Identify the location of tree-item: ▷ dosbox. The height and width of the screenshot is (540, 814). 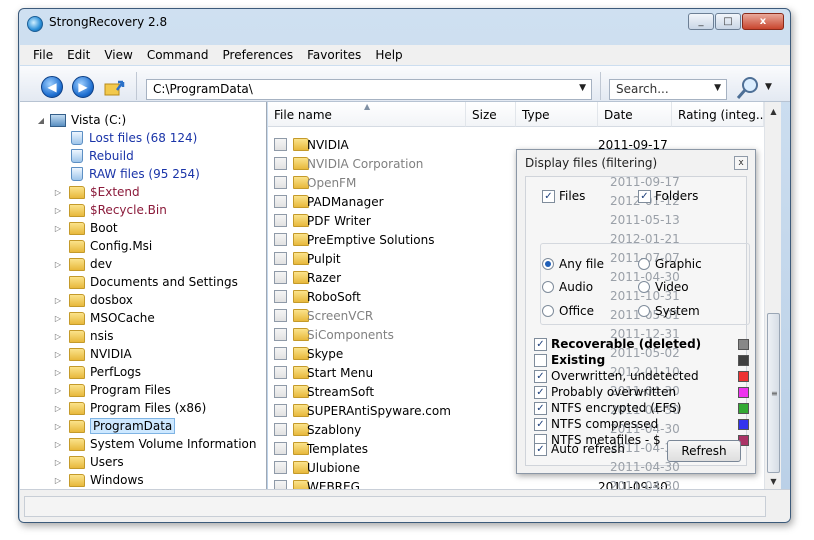
(94, 300).